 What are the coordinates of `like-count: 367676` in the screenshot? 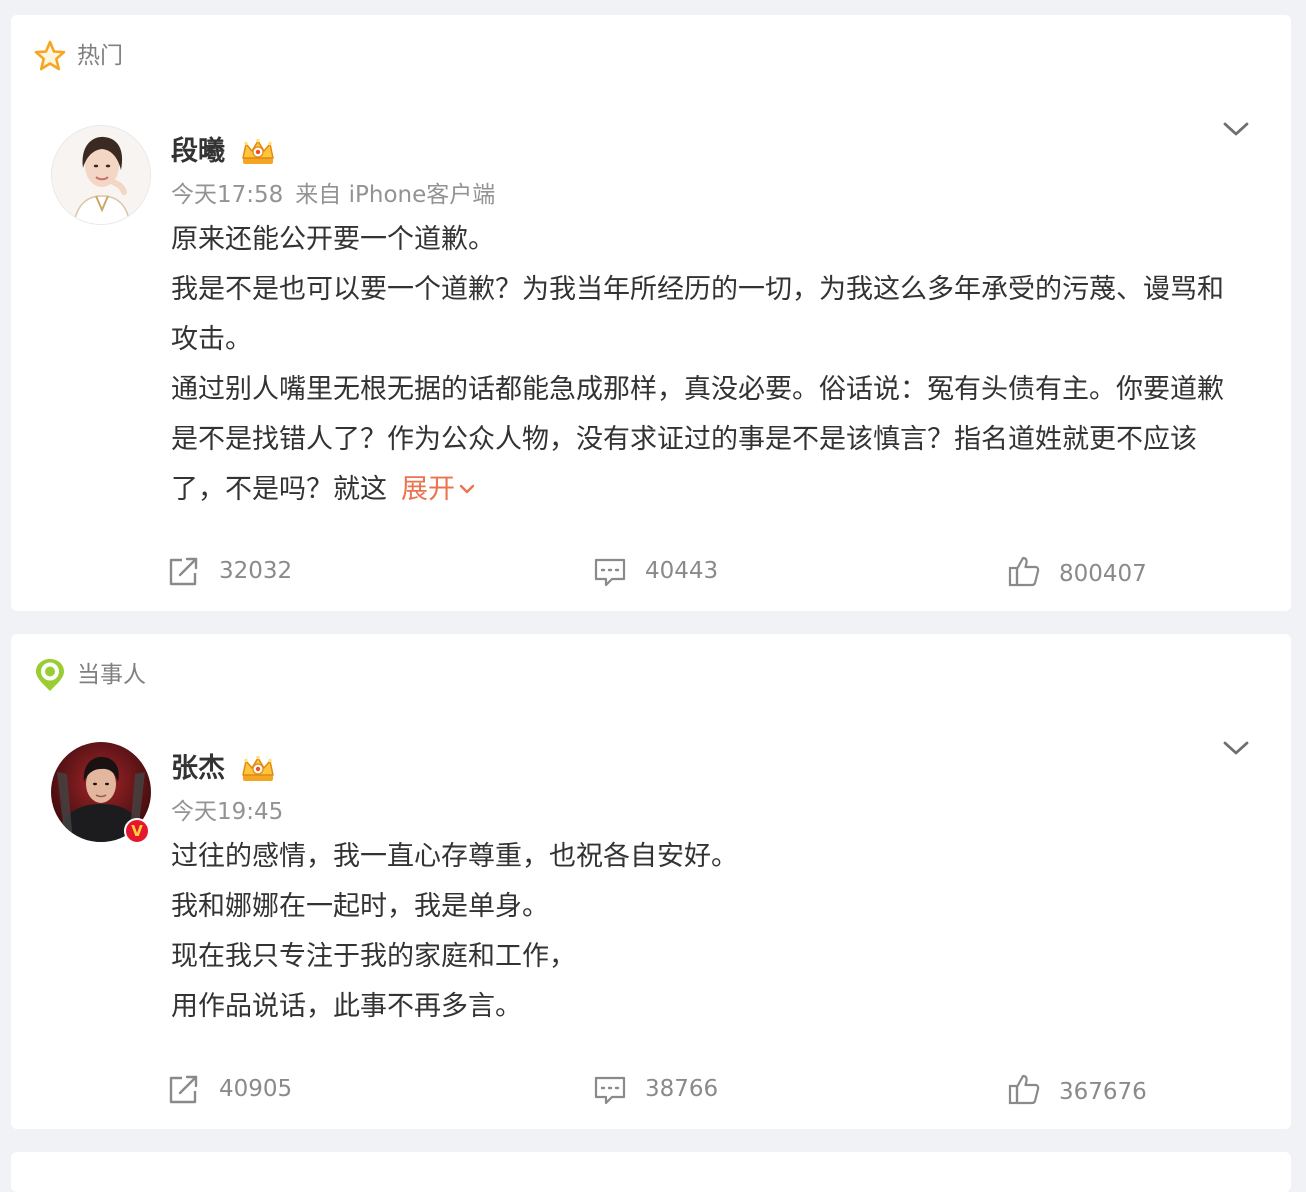 It's located at (1103, 1092).